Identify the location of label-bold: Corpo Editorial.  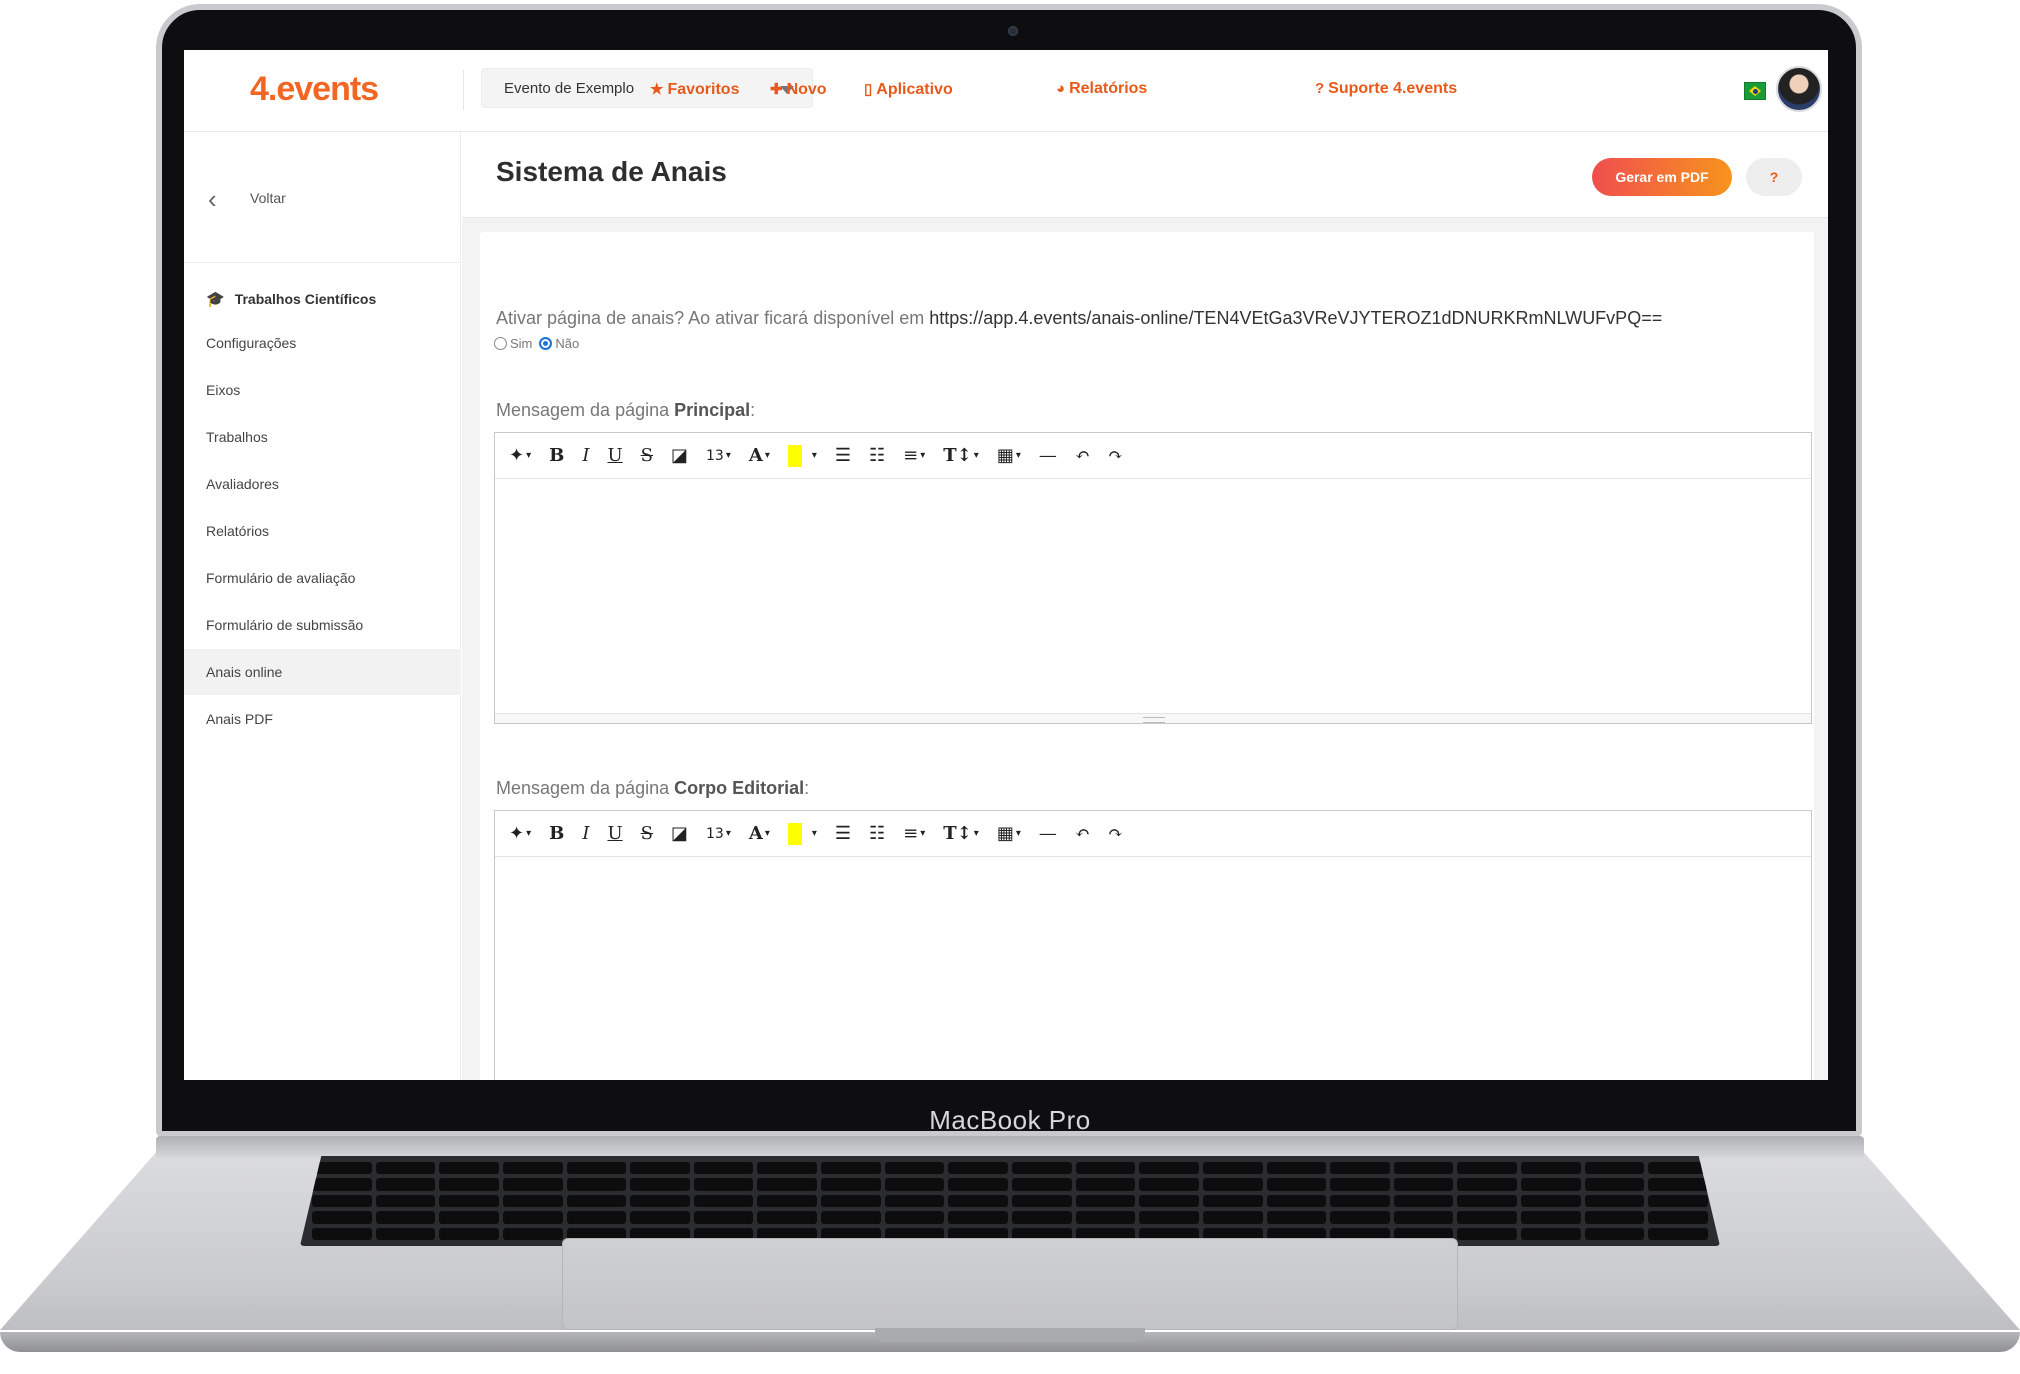
(739, 788).